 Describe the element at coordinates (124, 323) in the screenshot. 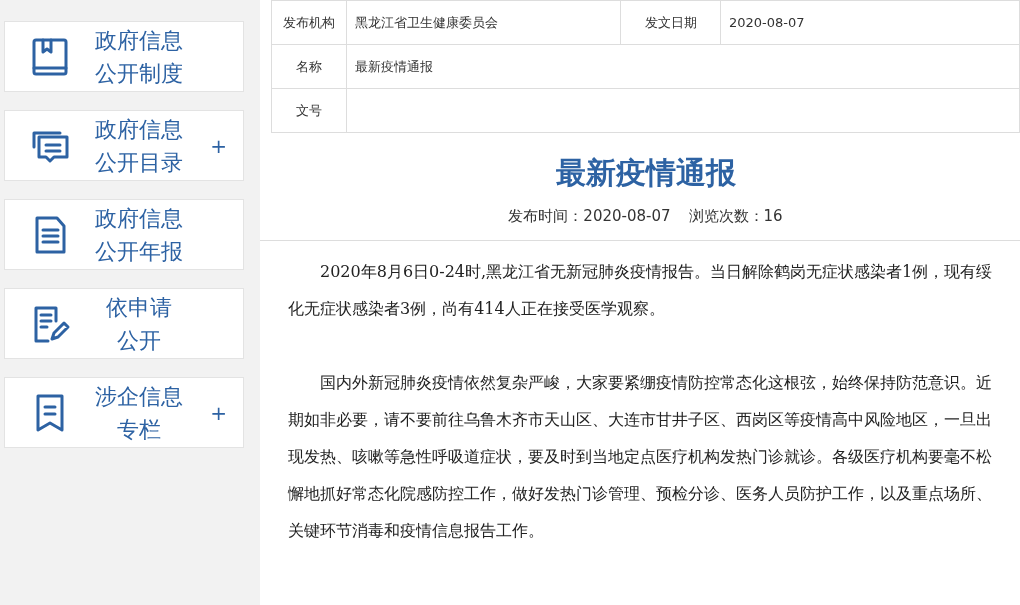

I see `sidebar-item: 依申请 公开` at that location.